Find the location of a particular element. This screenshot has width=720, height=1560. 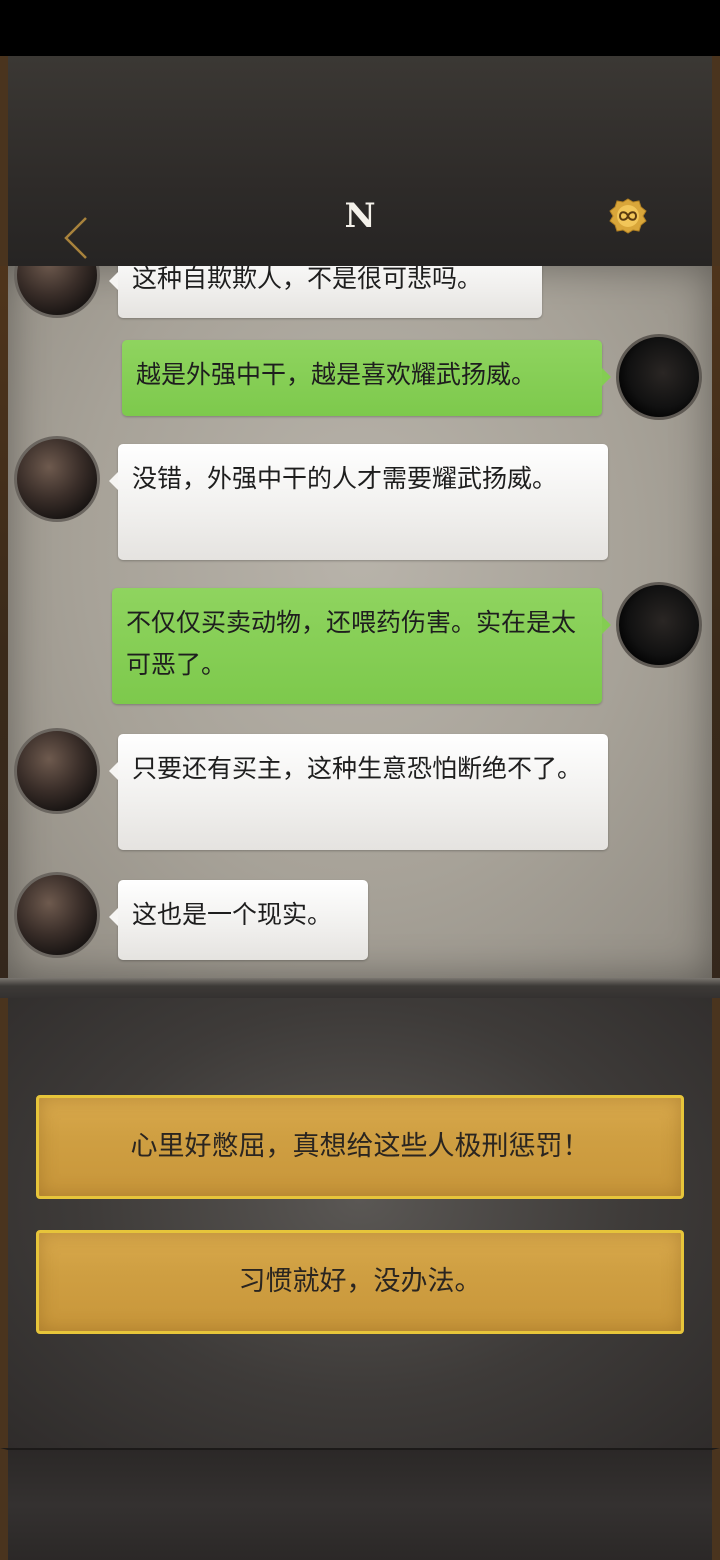

coin-button is located at coordinates (628, 216).